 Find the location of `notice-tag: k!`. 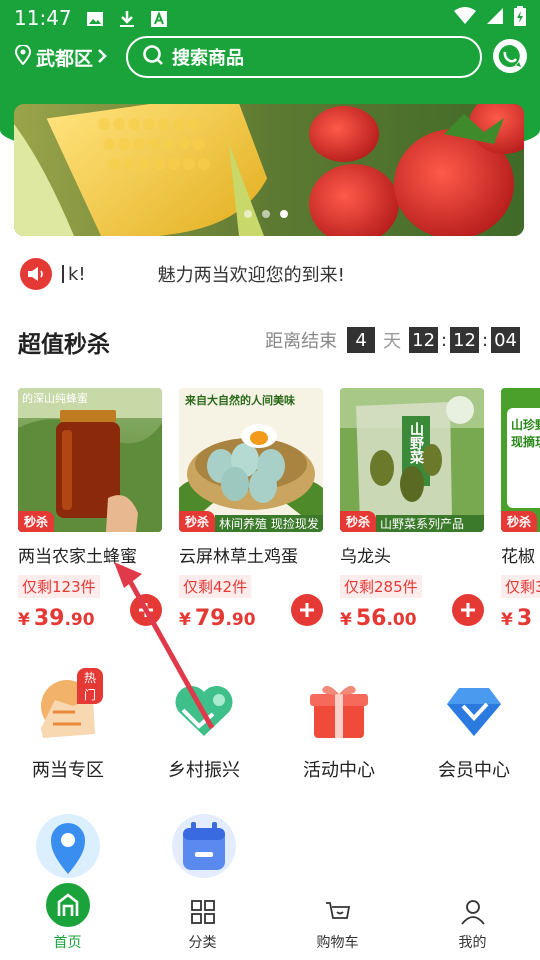

notice-tag: k! is located at coordinates (77, 274).